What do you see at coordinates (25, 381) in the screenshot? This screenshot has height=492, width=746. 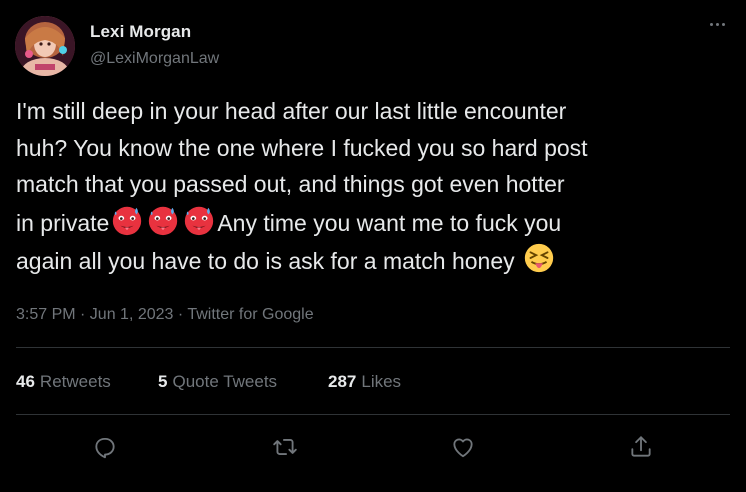 I see `retweets-count: 46` at bounding box center [25, 381].